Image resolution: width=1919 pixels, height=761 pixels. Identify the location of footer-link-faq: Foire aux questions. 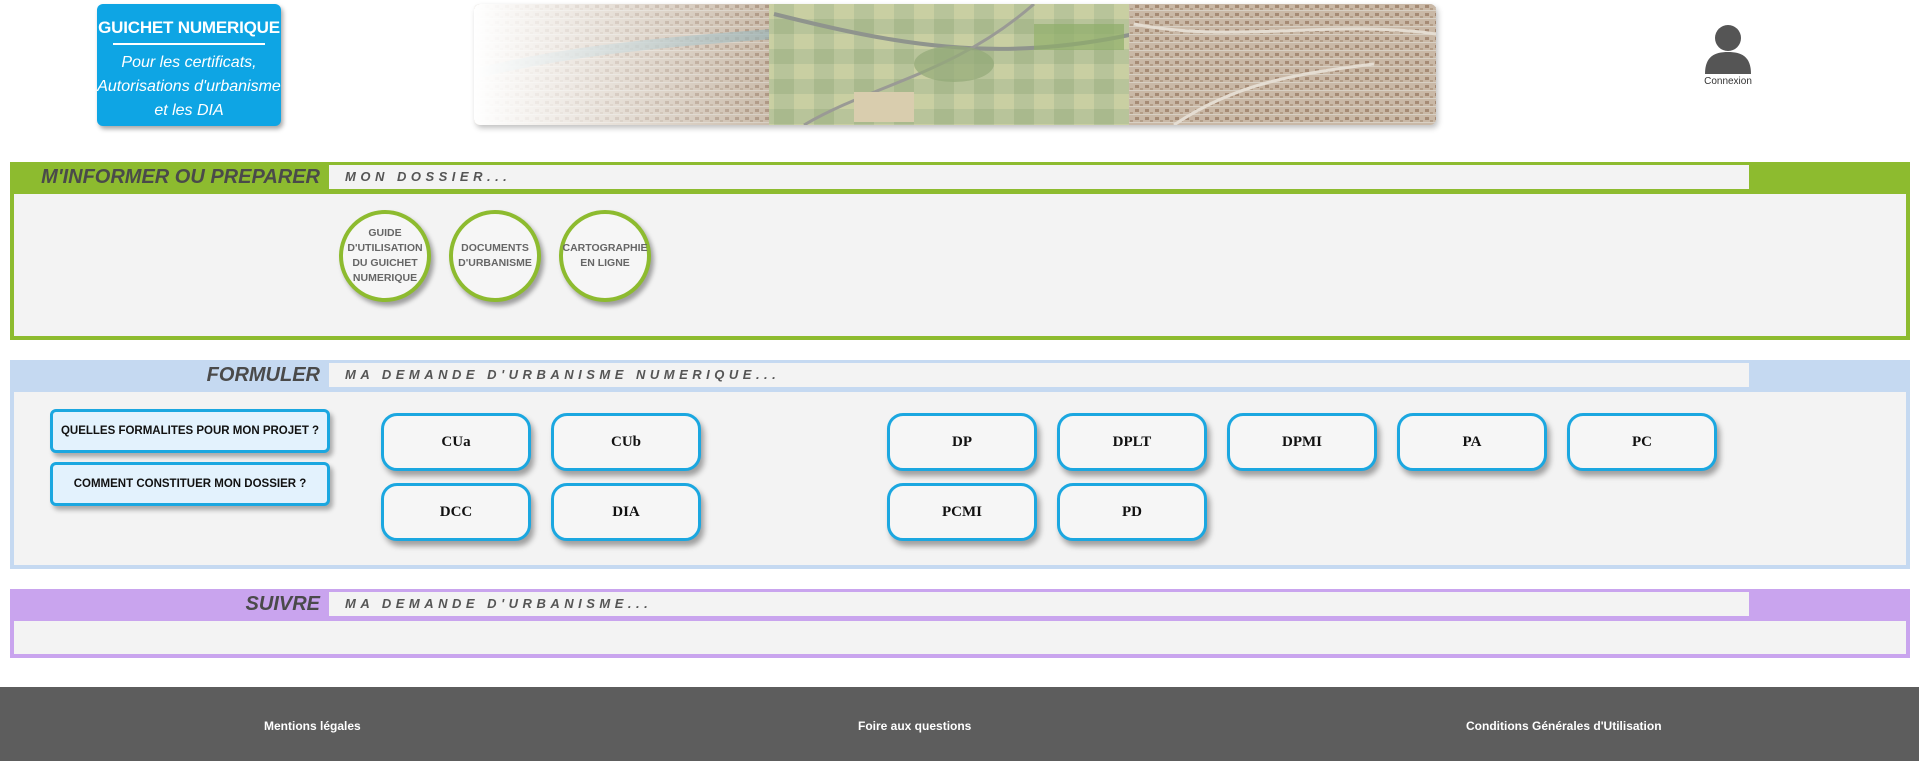
(914, 726).